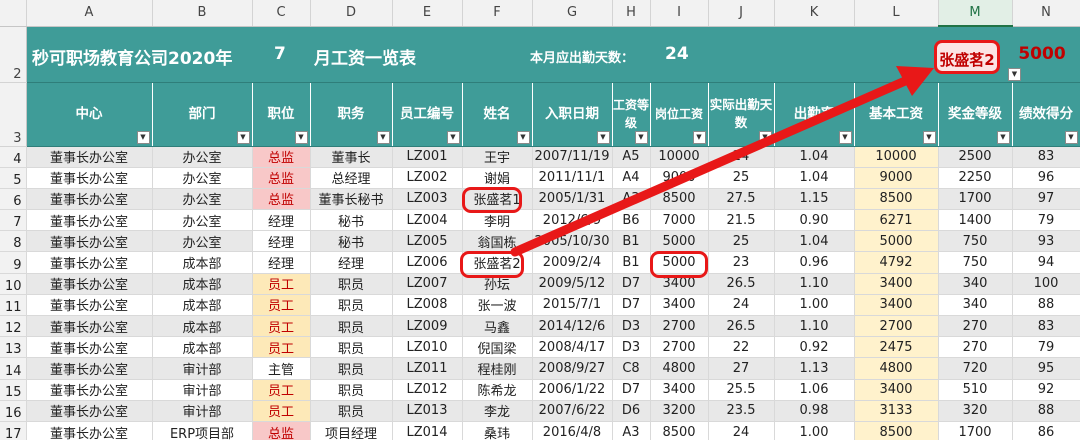 This screenshot has height=440, width=1080. I want to click on employee-id-cell: LZ013, so click(427, 411).